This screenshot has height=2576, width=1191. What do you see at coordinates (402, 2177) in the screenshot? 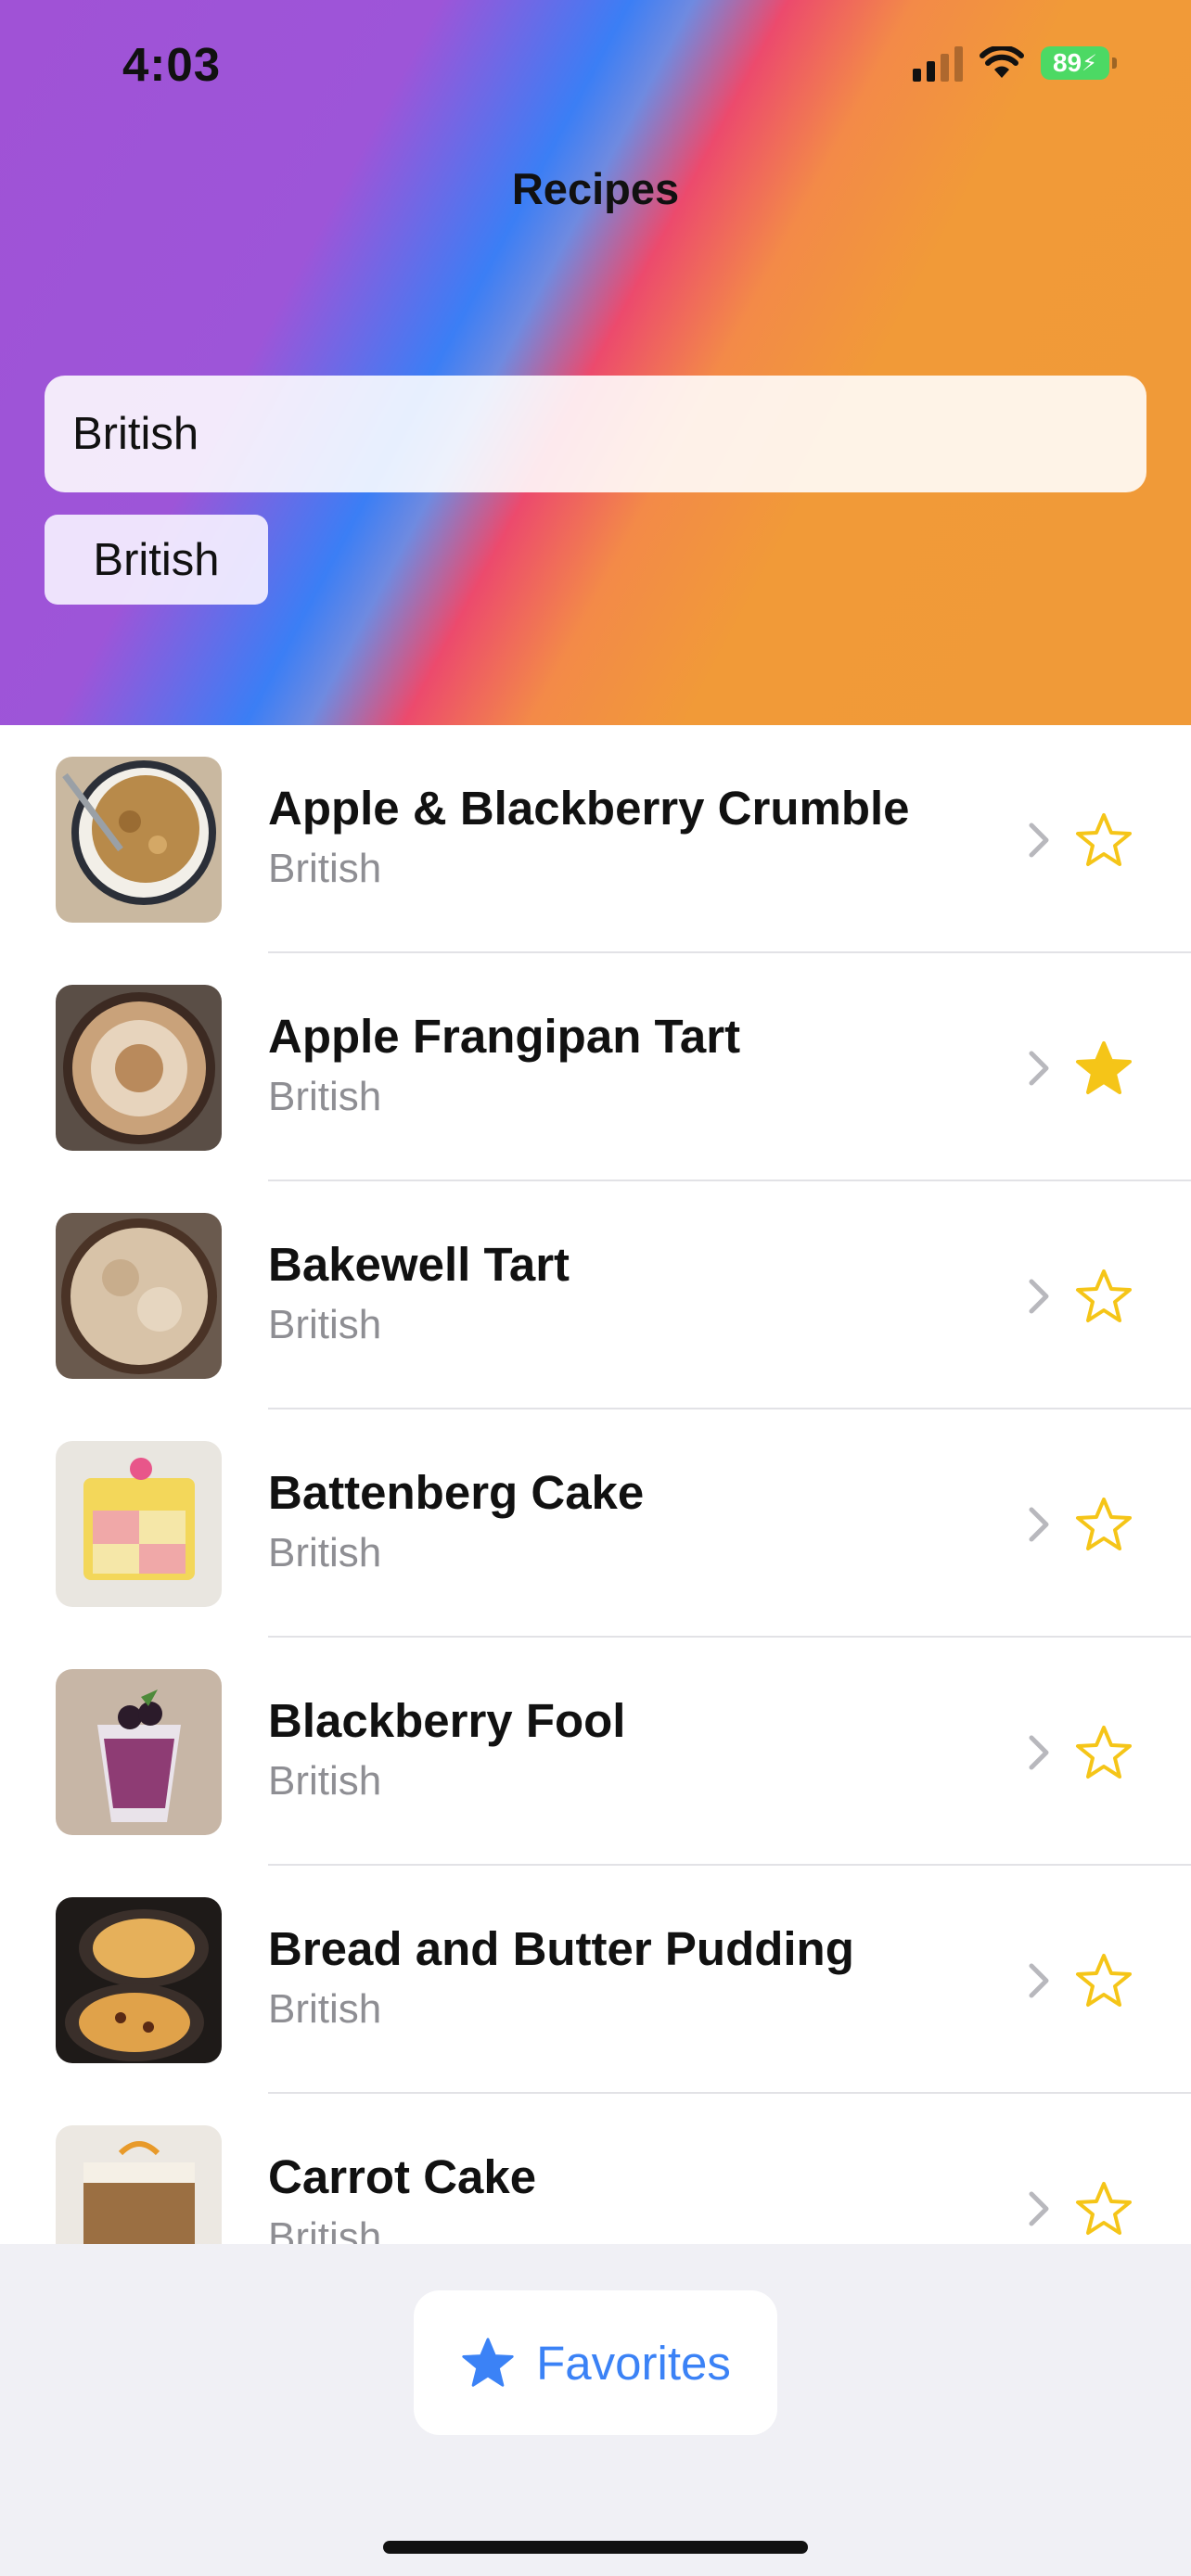
I see `recipe-name: Carrot Cake` at bounding box center [402, 2177].